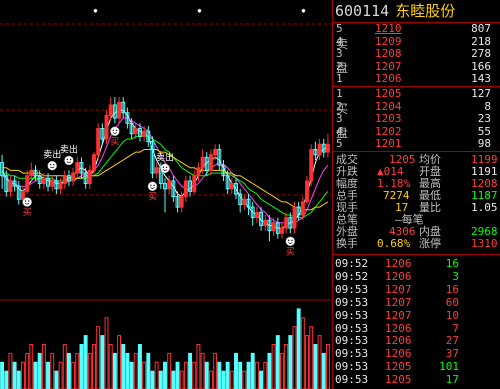 Image resolution: width=500 pixels, height=389 pixels. What do you see at coordinates (425, 11) in the screenshot?
I see `stock-name: 东睦股份` at bounding box center [425, 11].